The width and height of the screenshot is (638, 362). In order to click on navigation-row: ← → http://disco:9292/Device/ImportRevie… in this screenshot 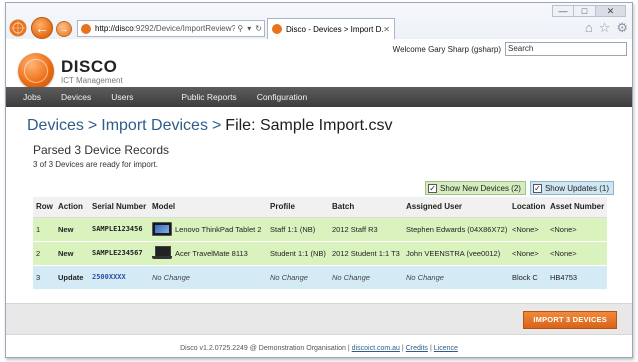, I will do `click(318, 29)`.